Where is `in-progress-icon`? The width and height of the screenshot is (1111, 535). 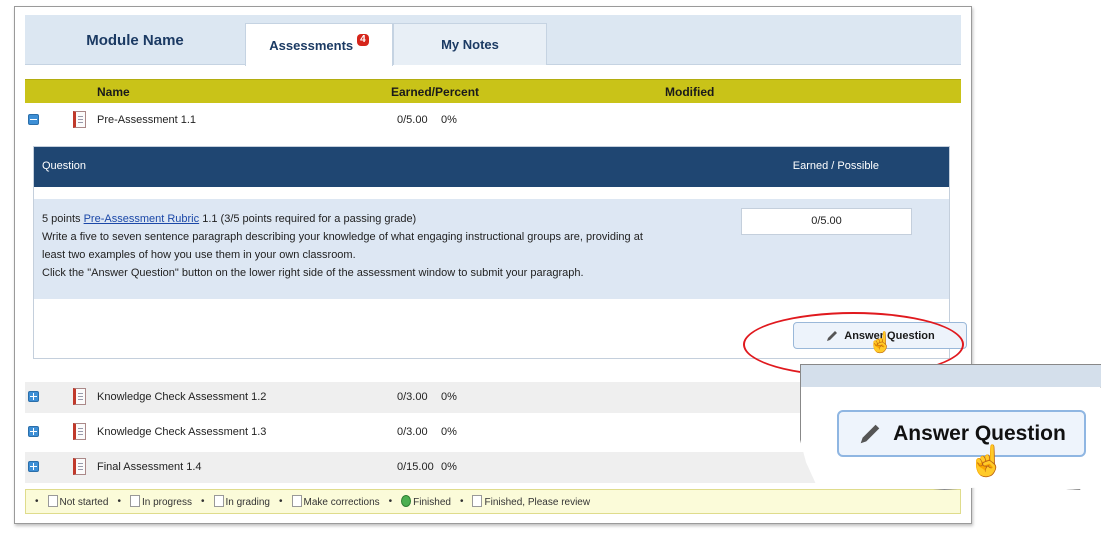 in-progress-icon is located at coordinates (134, 501).